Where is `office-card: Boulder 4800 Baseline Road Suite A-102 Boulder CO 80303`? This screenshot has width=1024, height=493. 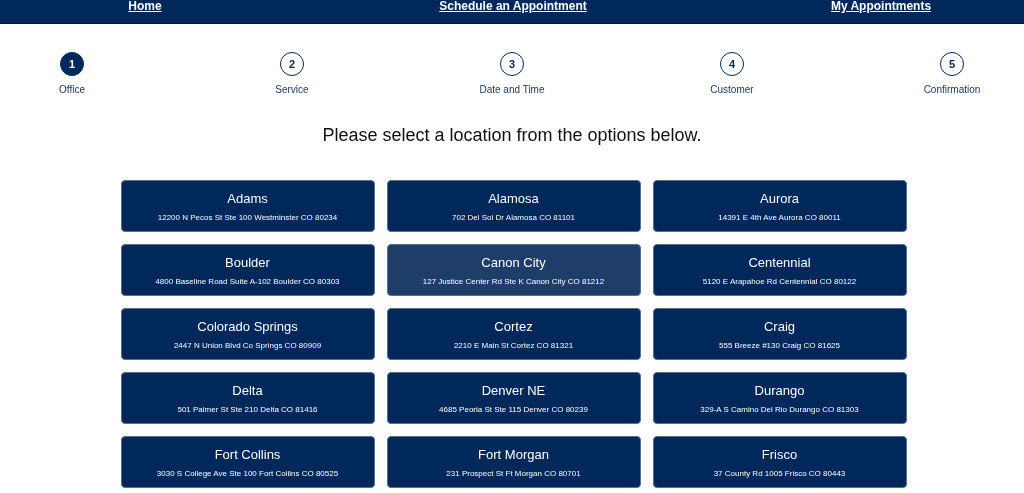
office-card: Boulder 4800 Baseline Road Suite A-102 Boulder CO 80303 is located at coordinates (247, 270).